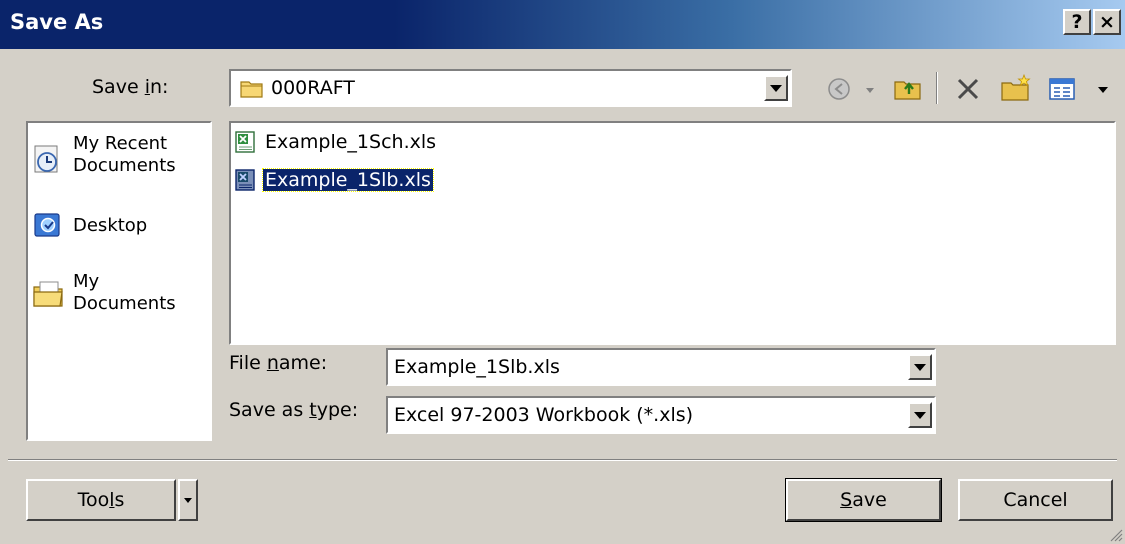 The width and height of the screenshot is (1125, 544). I want to click on up-folder-icon, so click(908, 88).